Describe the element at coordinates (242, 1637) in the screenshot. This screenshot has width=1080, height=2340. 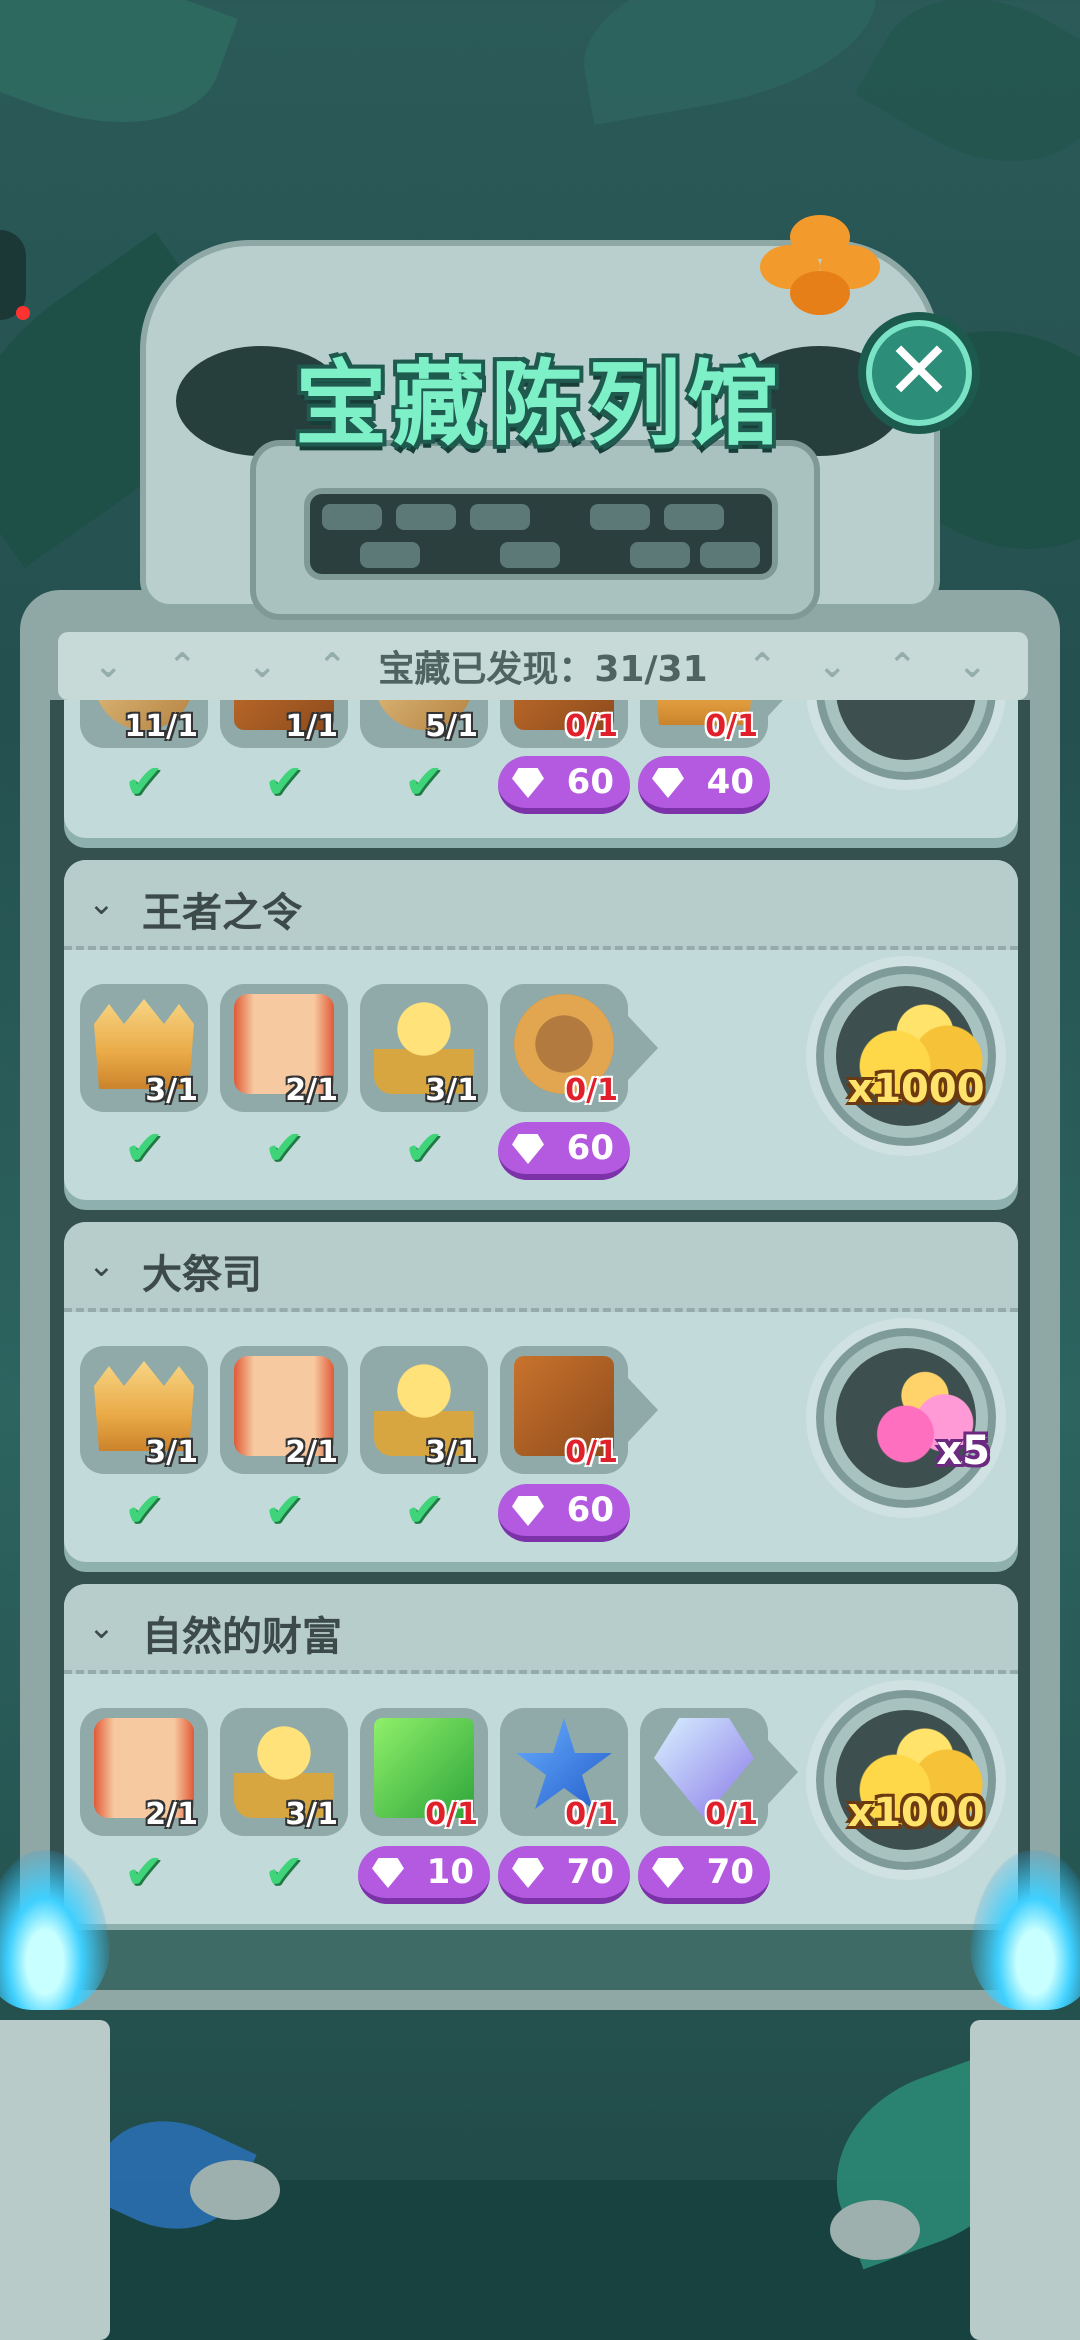
I see `card-title: 自然的财富` at that location.